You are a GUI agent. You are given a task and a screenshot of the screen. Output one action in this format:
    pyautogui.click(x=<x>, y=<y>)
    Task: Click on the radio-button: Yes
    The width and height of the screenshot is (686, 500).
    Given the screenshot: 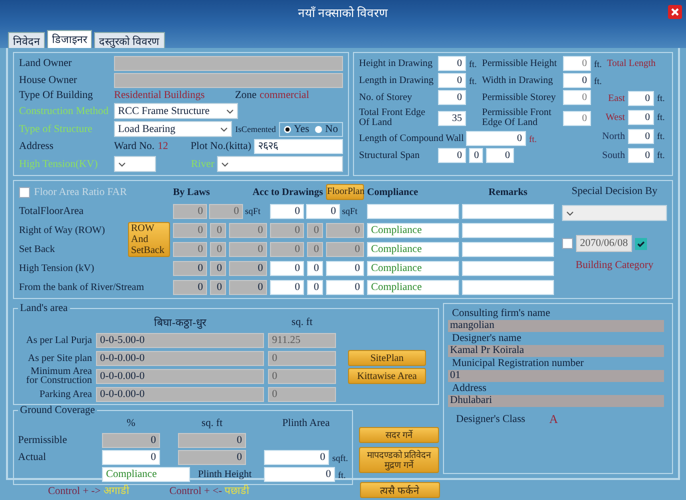 What is the action you would take?
    pyautogui.click(x=297, y=129)
    